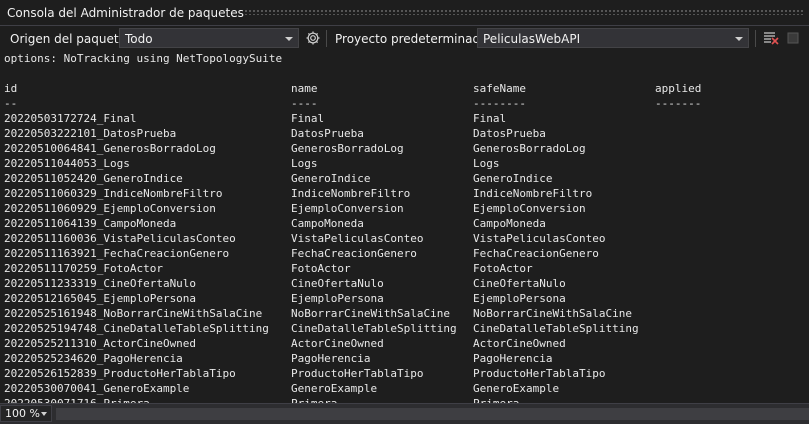 The image size is (809, 424). Describe the element at coordinates (499, 88) in the screenshot. I see `column-header-safename: safeName` at that location.